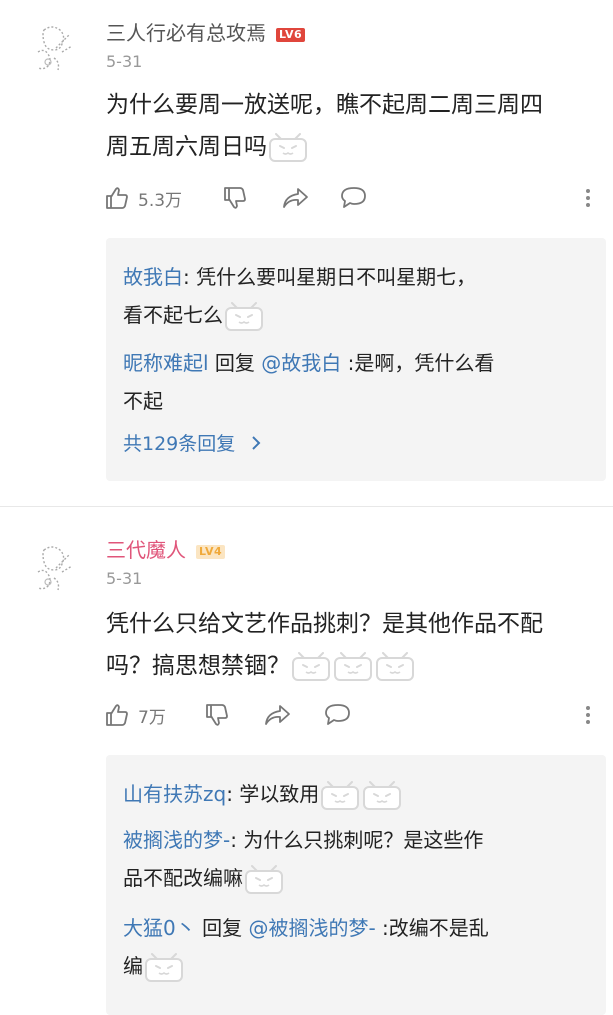 The width and height of the screenshot is (613, 1015). I want to click on reply-username: 故我白, so click(153, 277).